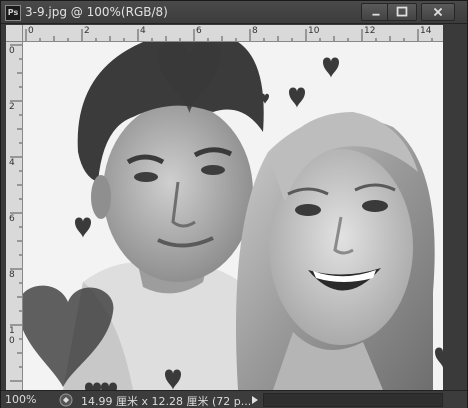 The image size is (468, 408). I want to click on horizontal-ruler: 0 2 4 6 8 10 12 14, so click(233, 33).